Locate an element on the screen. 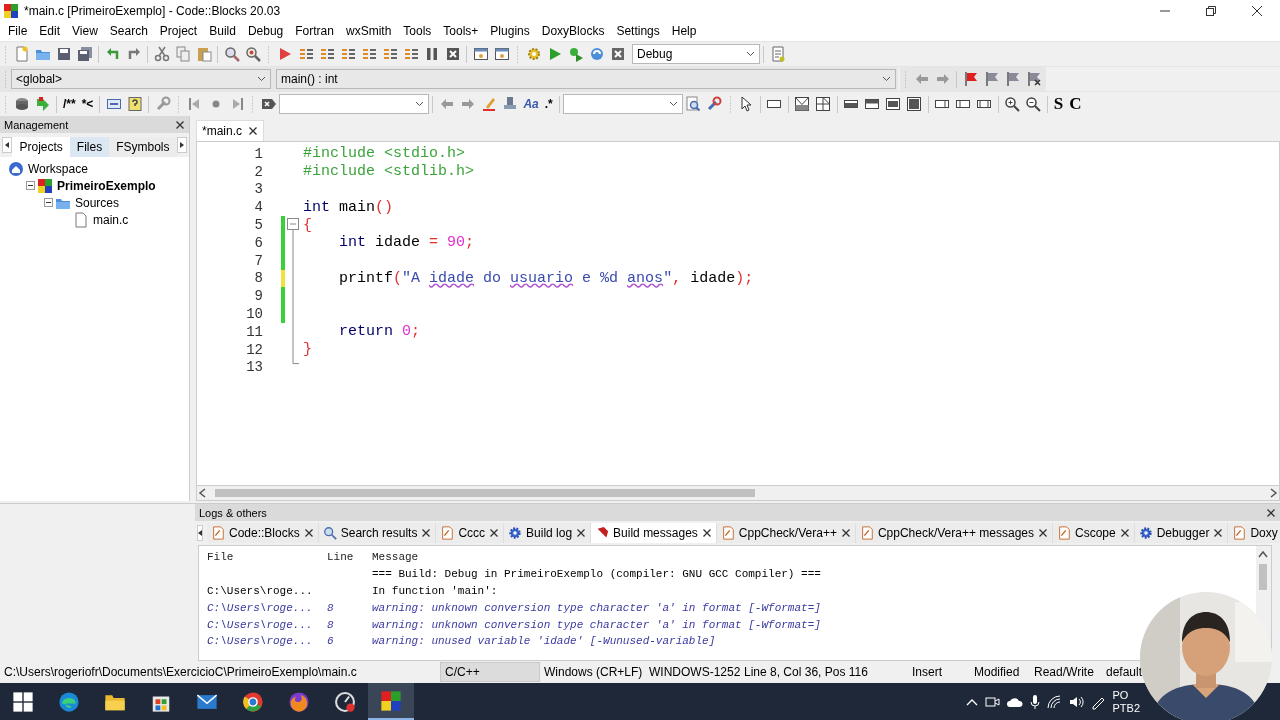 This screenshot has height=720, width=1280. menu-item: DoxyBlocks is located at coordinates (573, 31).